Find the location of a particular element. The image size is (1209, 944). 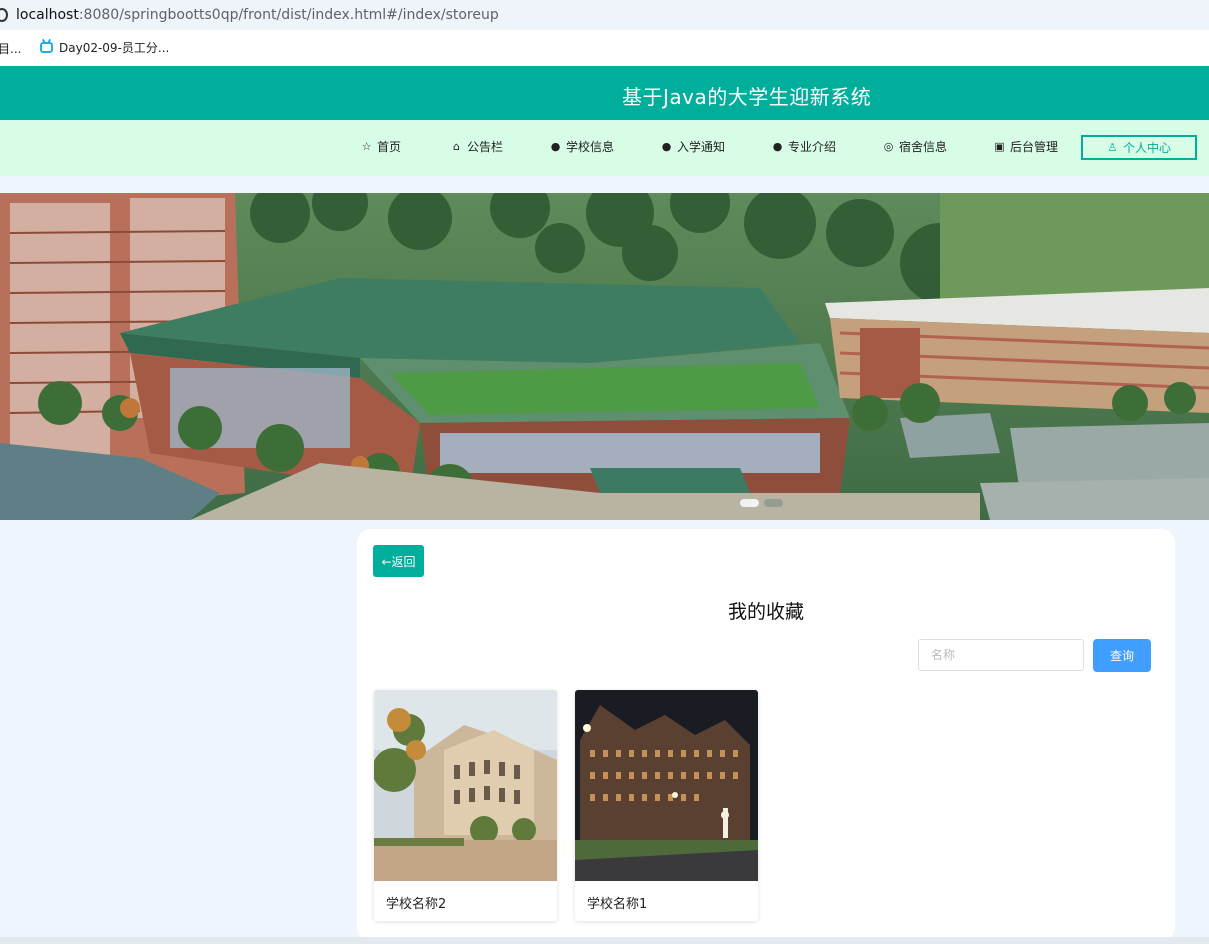

site-header: 基于Java的大学生迎新系统 is located at coordinates (604, 93).